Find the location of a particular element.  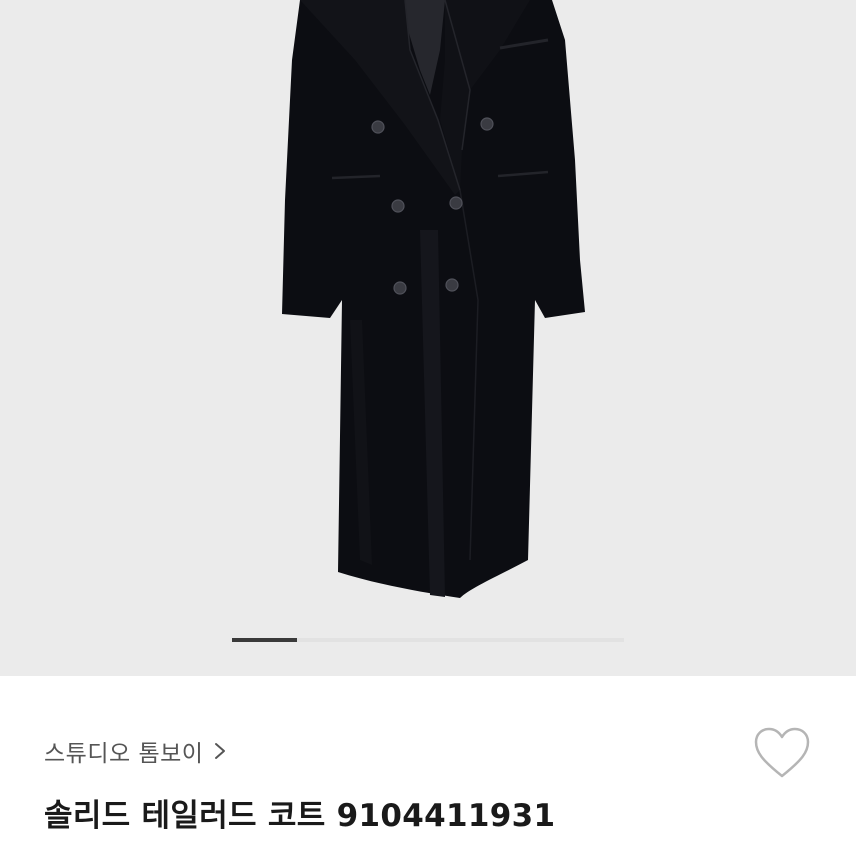

shop-link: 스튜디오 톰보이 is located at coordinates (135, 751).